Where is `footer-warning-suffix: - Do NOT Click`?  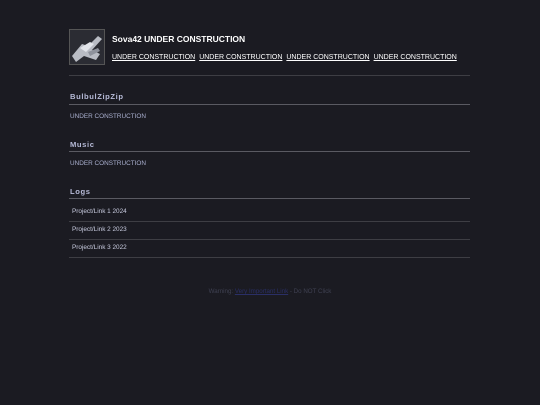
footer-warning-suffix: - Do NOT Click is located at coordinates (310, 291).